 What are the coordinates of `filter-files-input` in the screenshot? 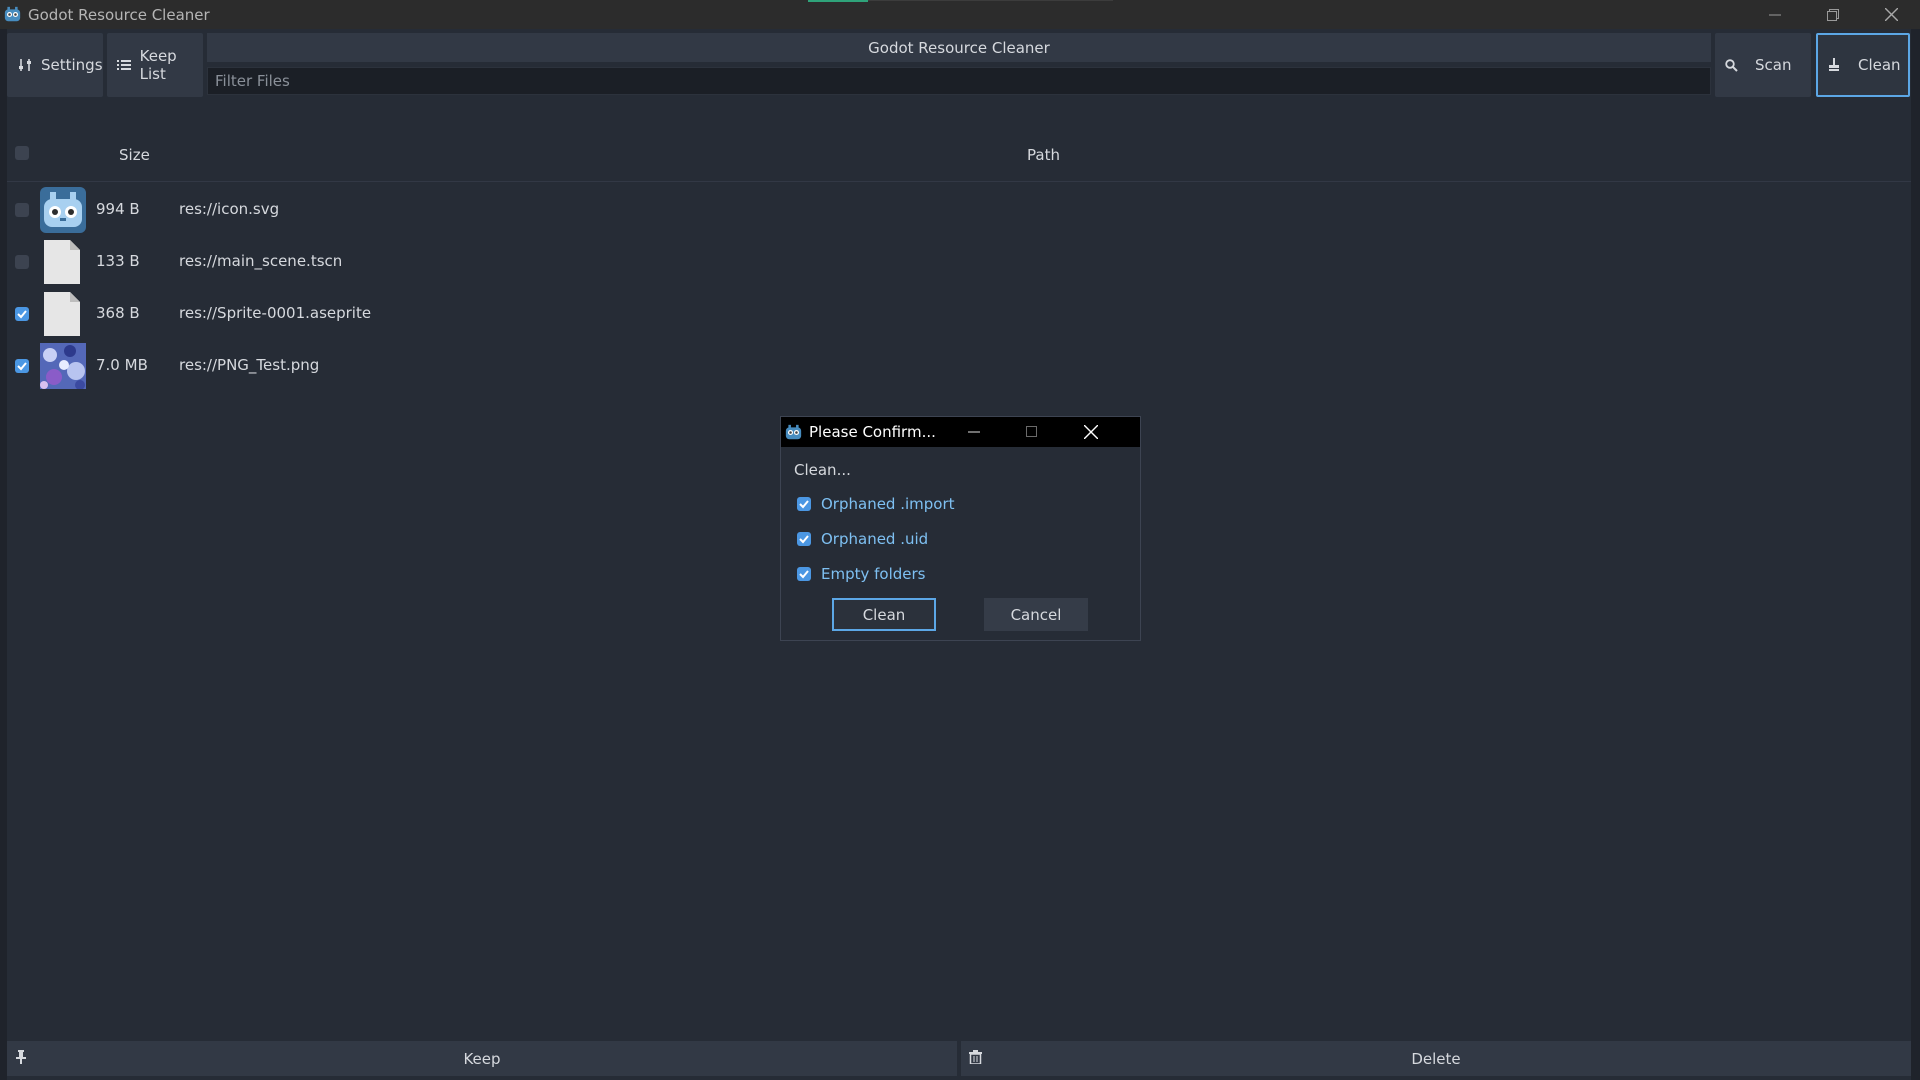 It's located at (959, 81).